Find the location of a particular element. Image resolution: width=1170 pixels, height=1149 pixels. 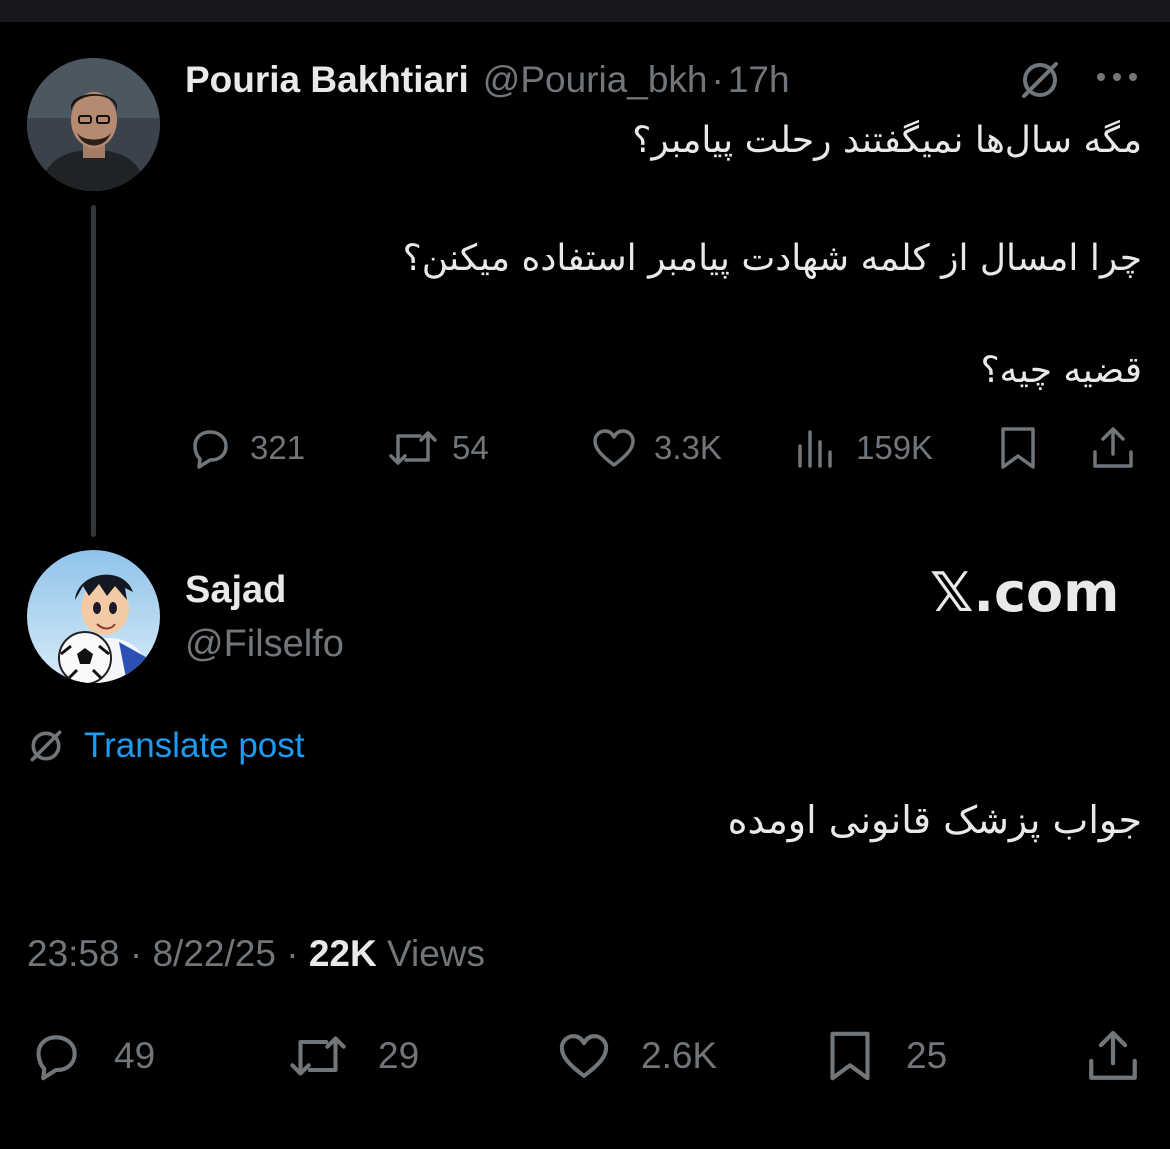

views-icon is located at coordinates (815, 449).